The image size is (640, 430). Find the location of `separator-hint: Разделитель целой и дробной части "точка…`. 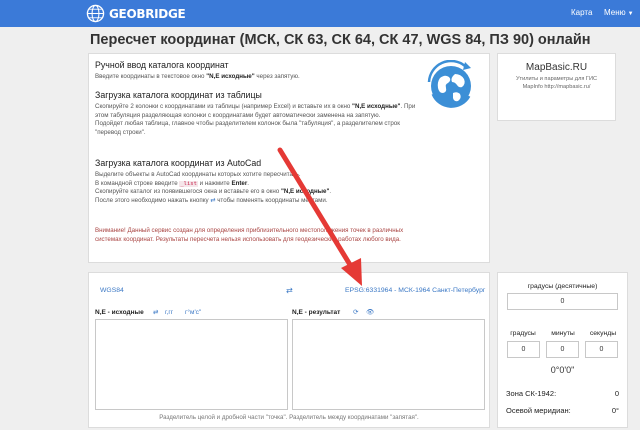

separator-hint: Разделитель целой и дробной части "точка… is located at coordinates (289, 417).